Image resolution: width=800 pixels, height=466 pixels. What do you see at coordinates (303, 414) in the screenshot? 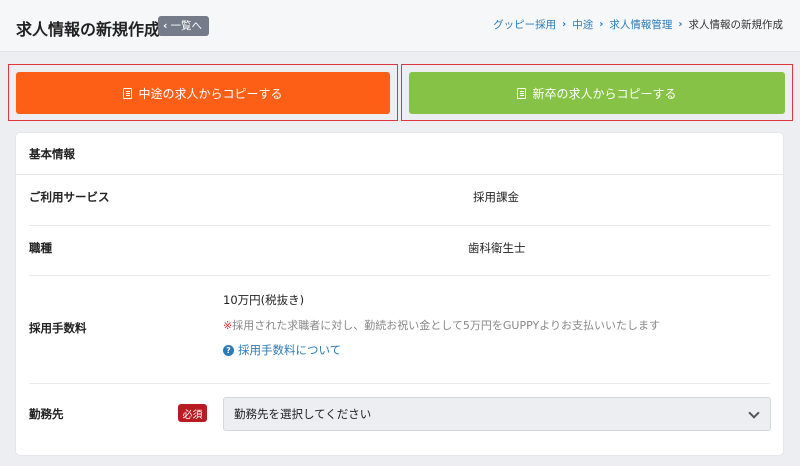
I see `workplace-select-placeholder: 勤務先を選択してください` at bounding box center [303, 414].